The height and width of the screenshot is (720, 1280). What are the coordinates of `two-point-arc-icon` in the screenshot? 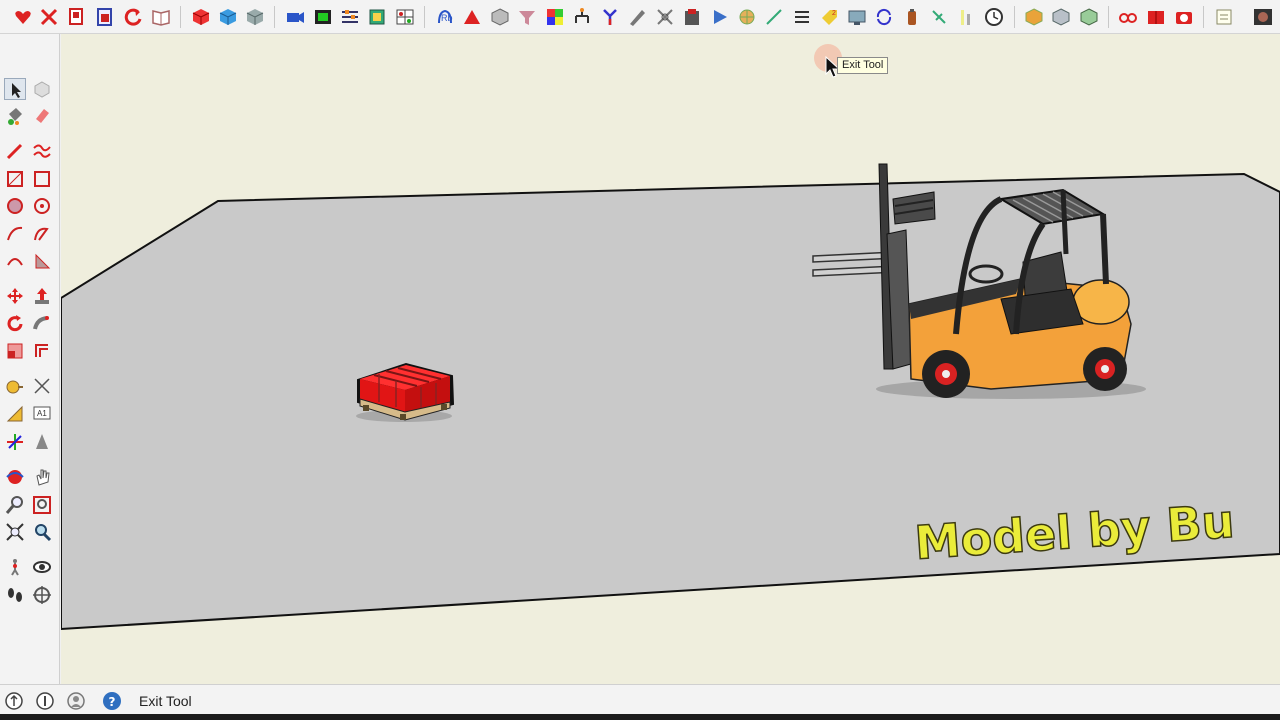 It's located at (42, 234).